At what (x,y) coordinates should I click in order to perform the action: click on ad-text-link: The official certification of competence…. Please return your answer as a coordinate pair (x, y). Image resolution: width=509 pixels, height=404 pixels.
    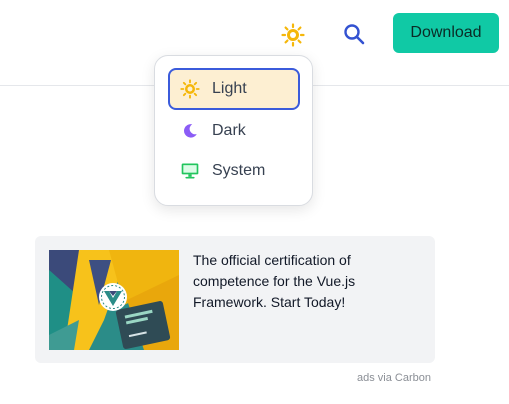
    Looking at the image, I should click on (293, 281).